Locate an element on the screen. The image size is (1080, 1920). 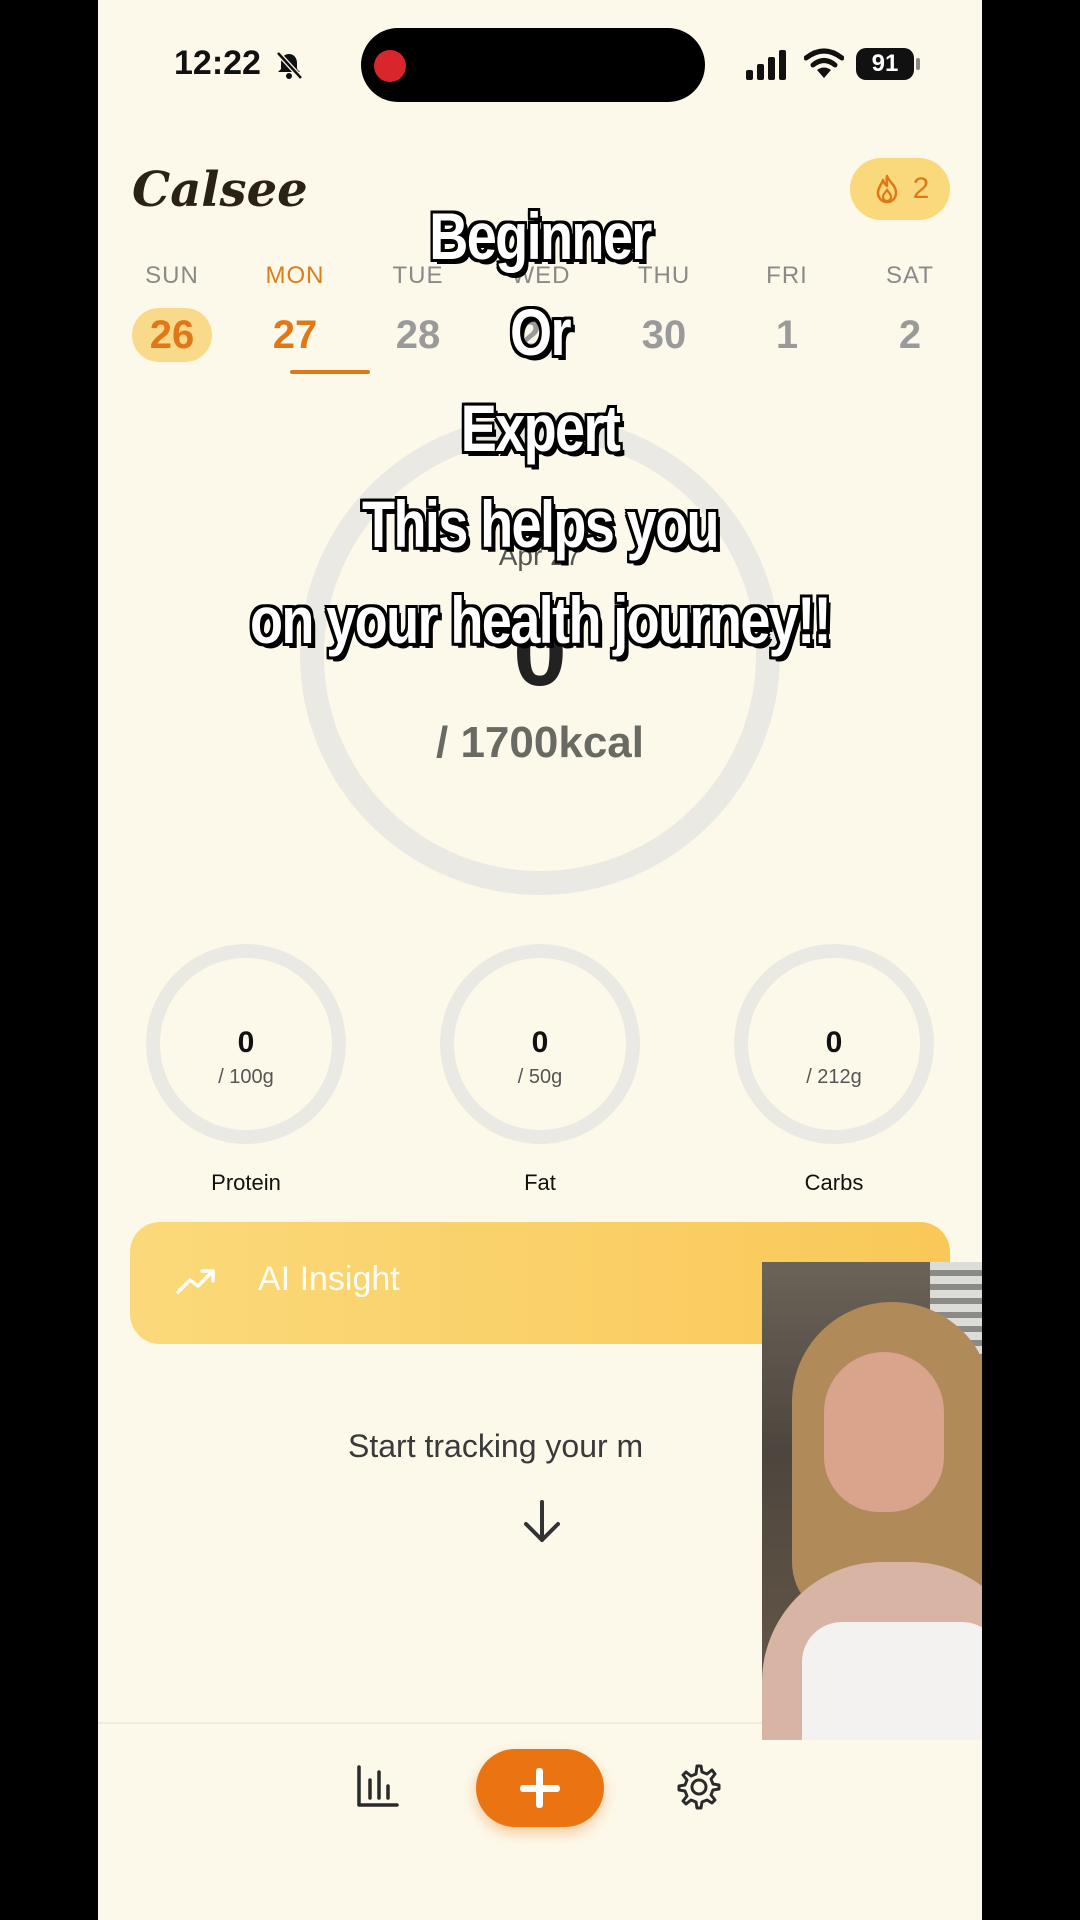
calorie-goal: / 1700kcal is located at coordinates (540, 742).